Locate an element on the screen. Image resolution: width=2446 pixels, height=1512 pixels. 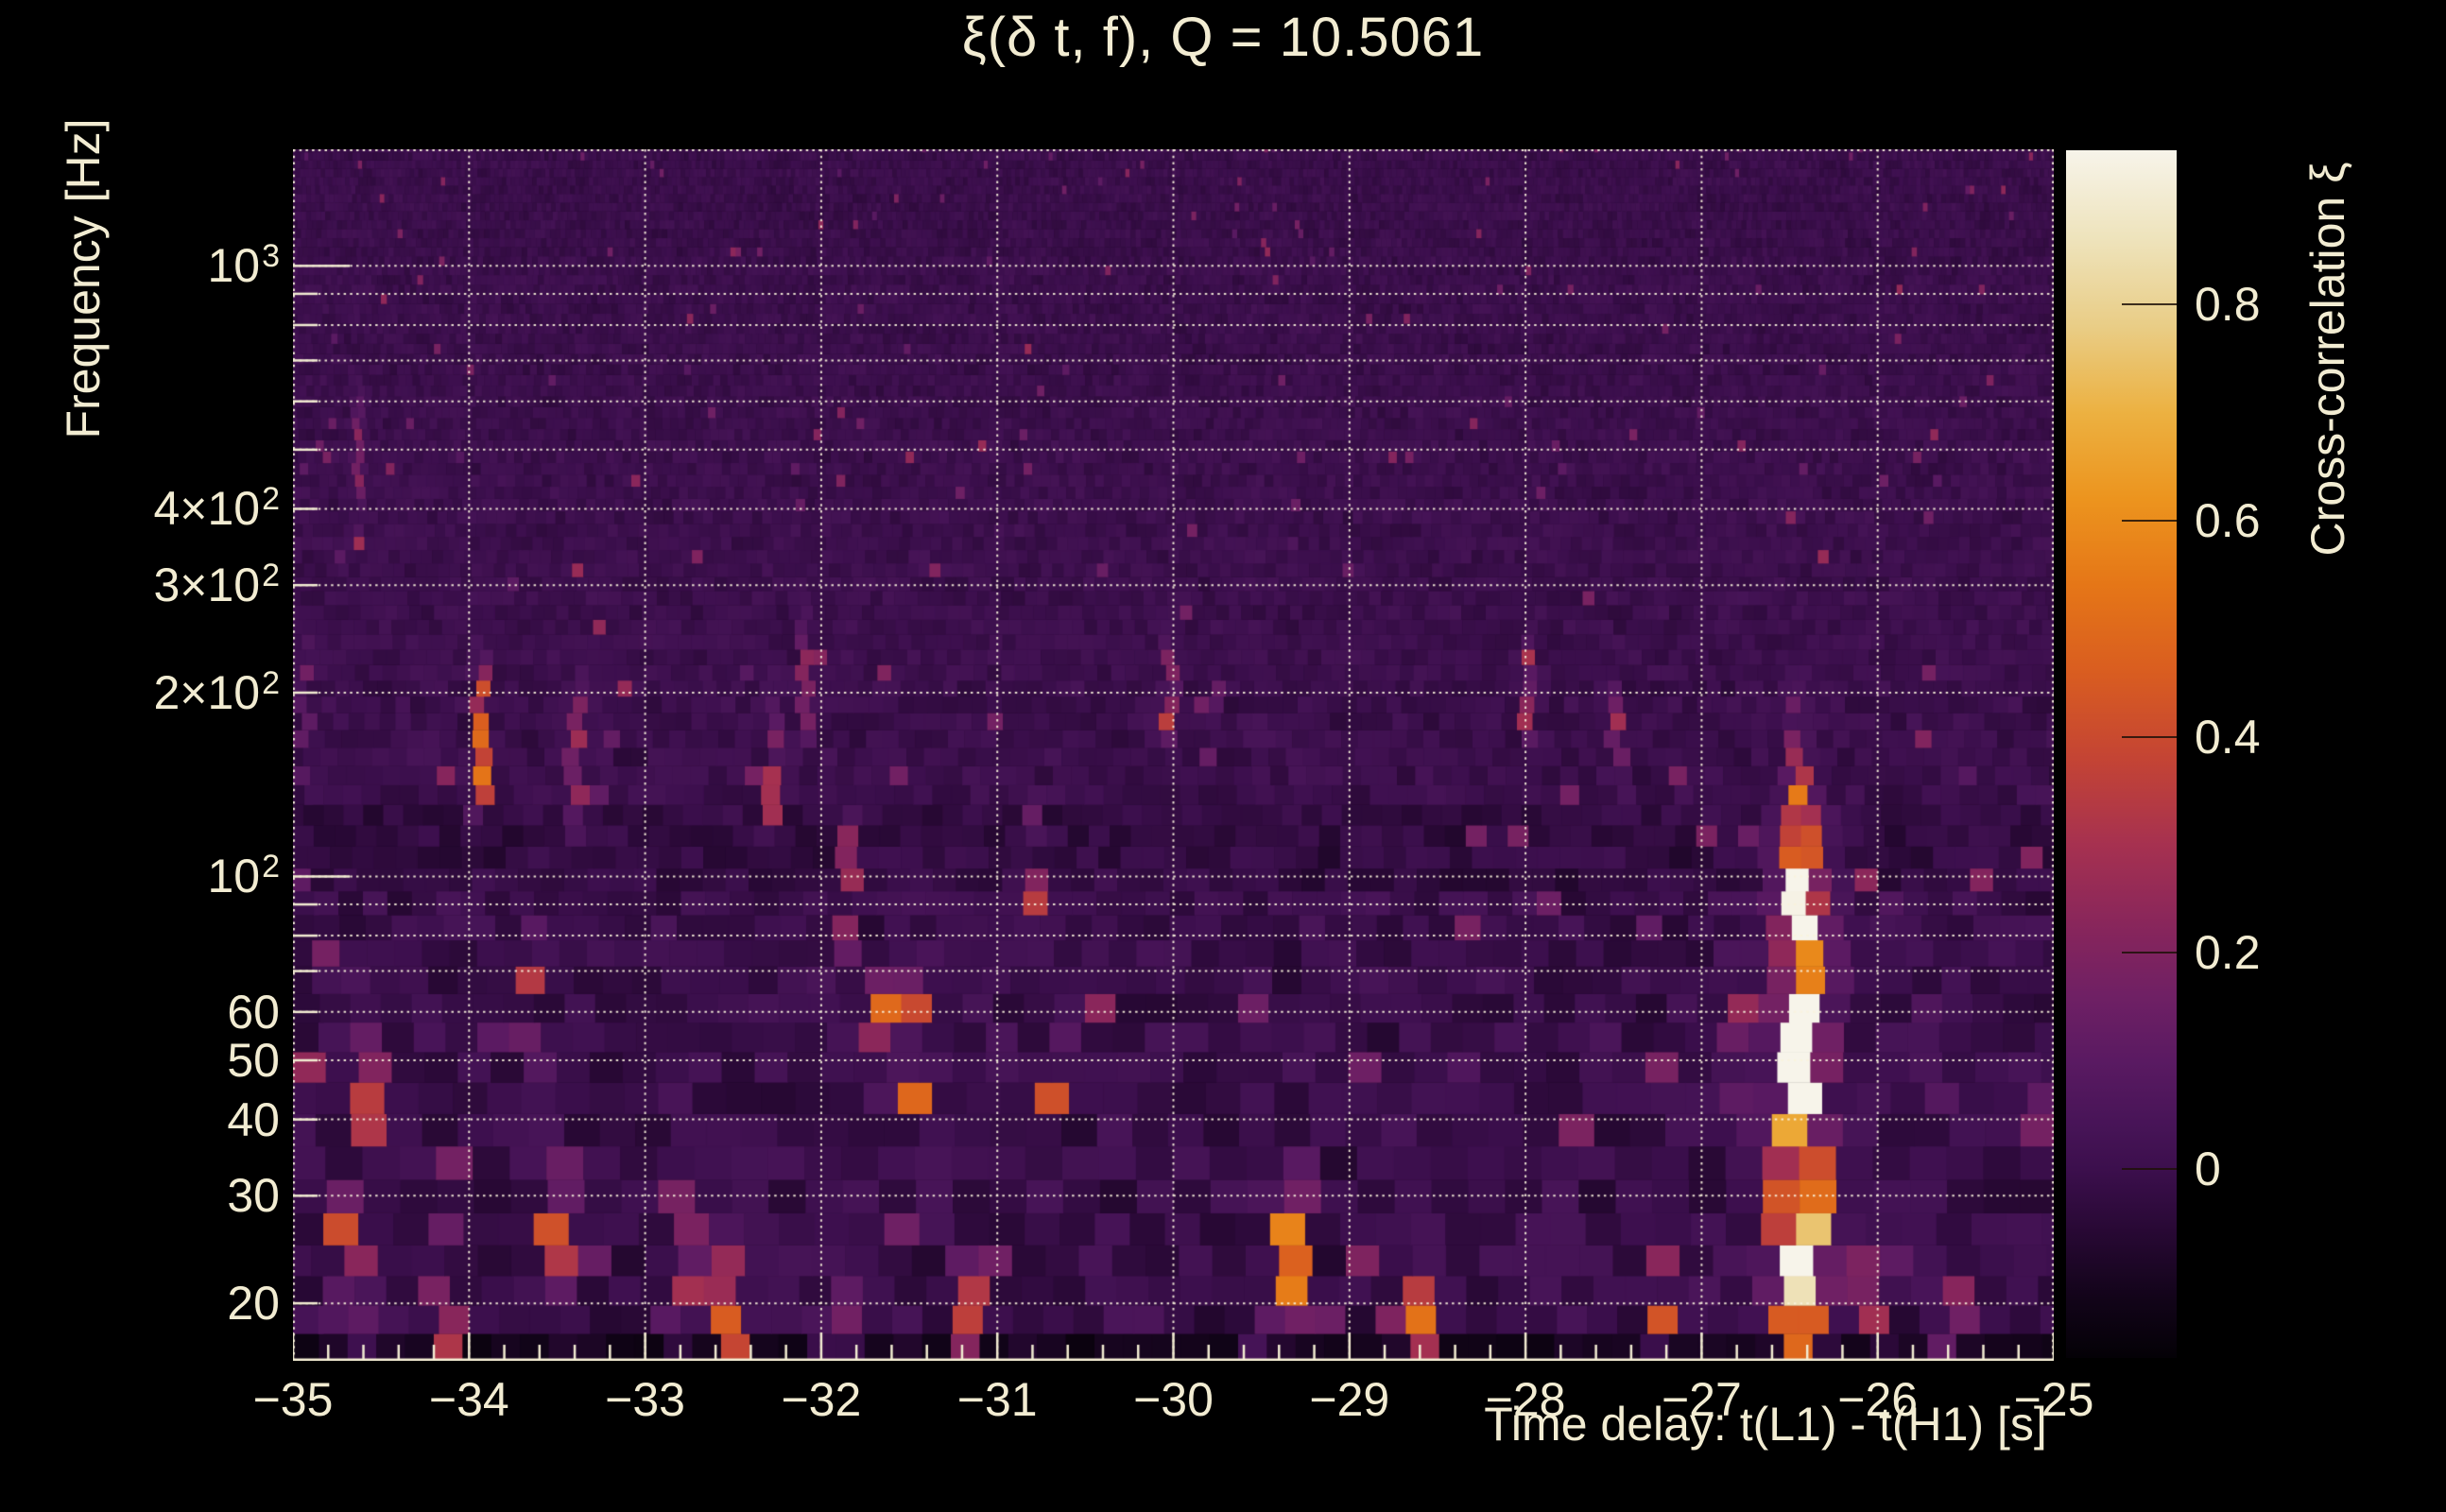
y-tick-label: 103 is located at coordinates (243, 265).